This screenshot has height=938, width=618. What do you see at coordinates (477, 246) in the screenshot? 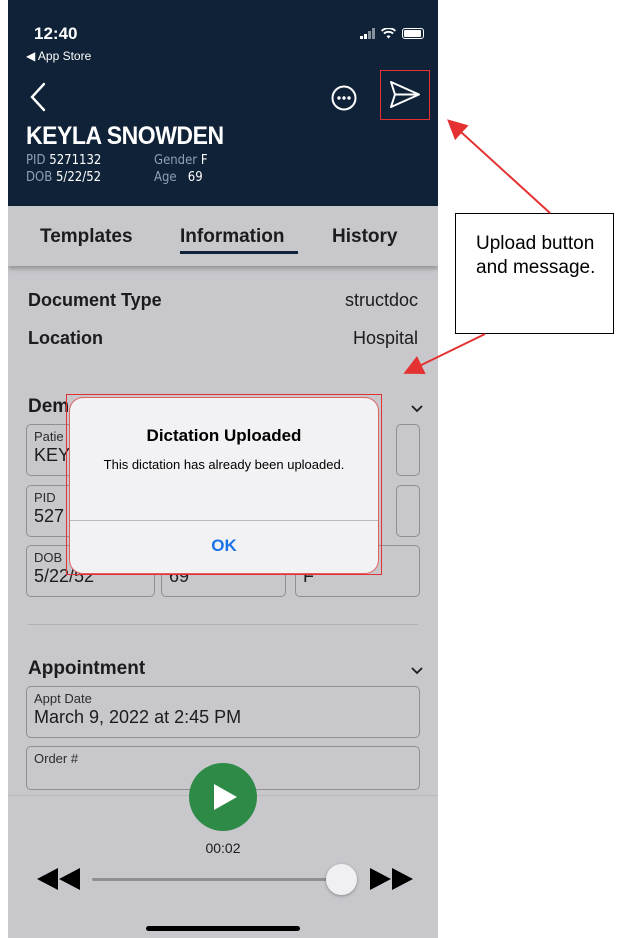
I see `annotation-arrows` at bounding box center [477, 246].